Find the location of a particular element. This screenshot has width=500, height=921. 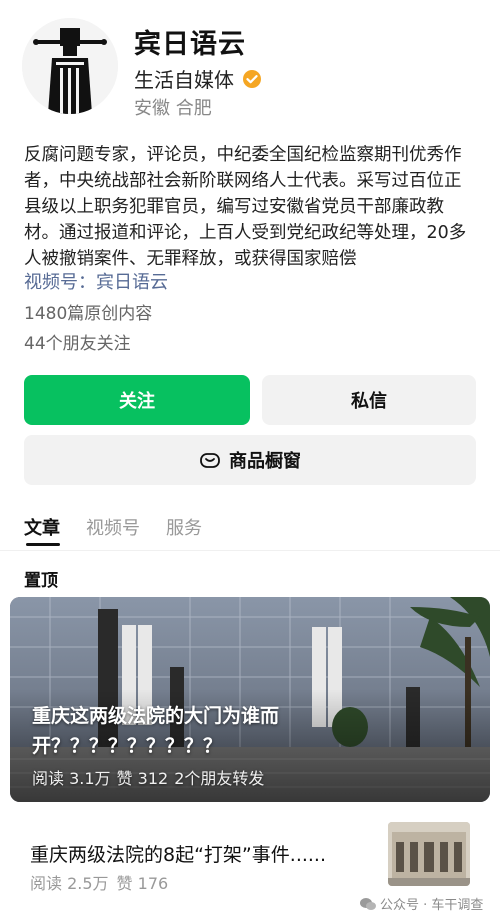

active-tab-indicator is located at coordinates (43, 544).